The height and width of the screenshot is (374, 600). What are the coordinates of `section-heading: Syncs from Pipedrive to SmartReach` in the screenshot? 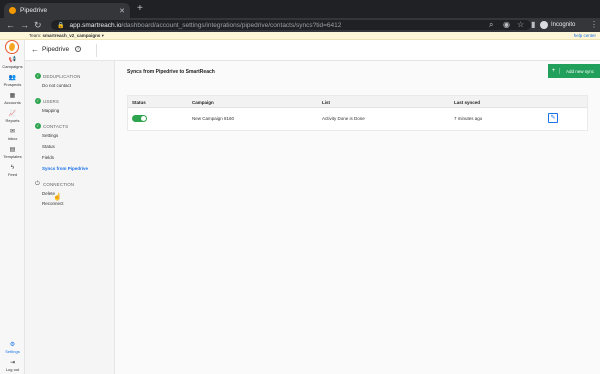 It's located at (171, 72).